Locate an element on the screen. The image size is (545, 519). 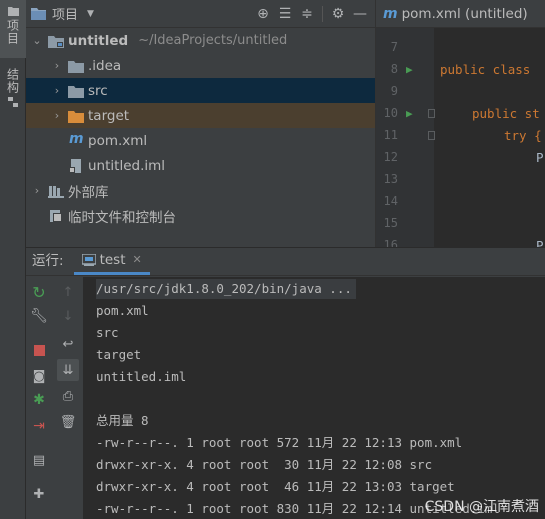
print-icon: ⎙ is located at coordinates (68, 396).